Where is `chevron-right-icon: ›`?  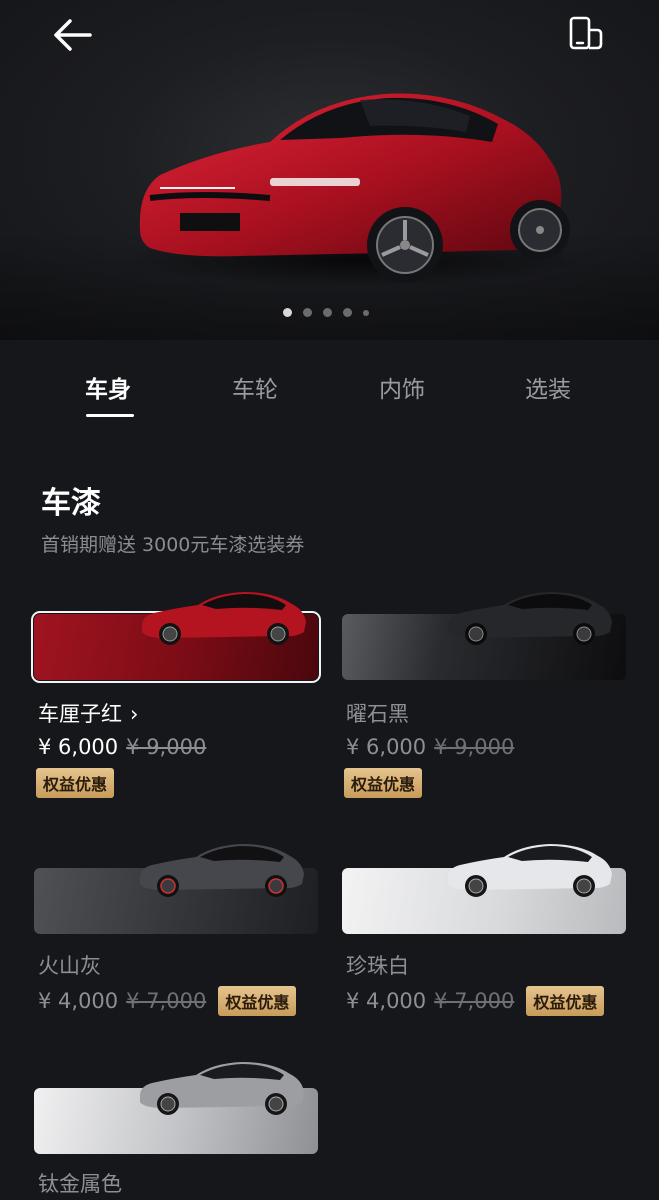
chevron-right-icon: › is located at coordinates (134, 714).